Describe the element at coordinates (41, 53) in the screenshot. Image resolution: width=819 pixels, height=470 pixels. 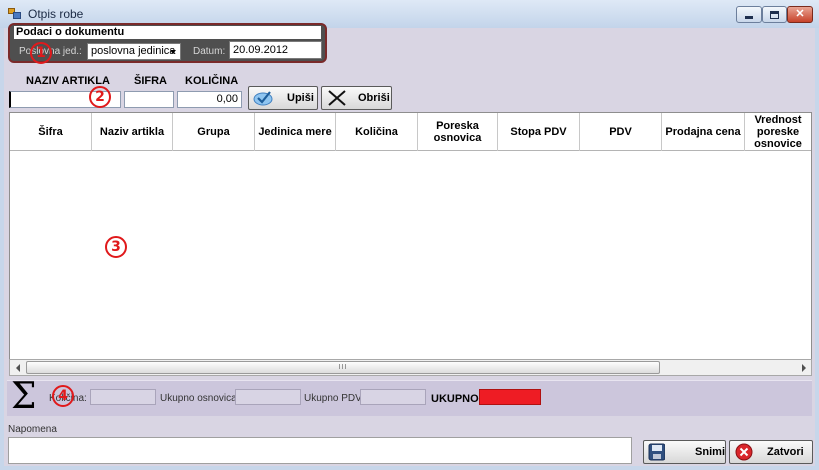
I see `annotation-marker-1: 1` at that location.